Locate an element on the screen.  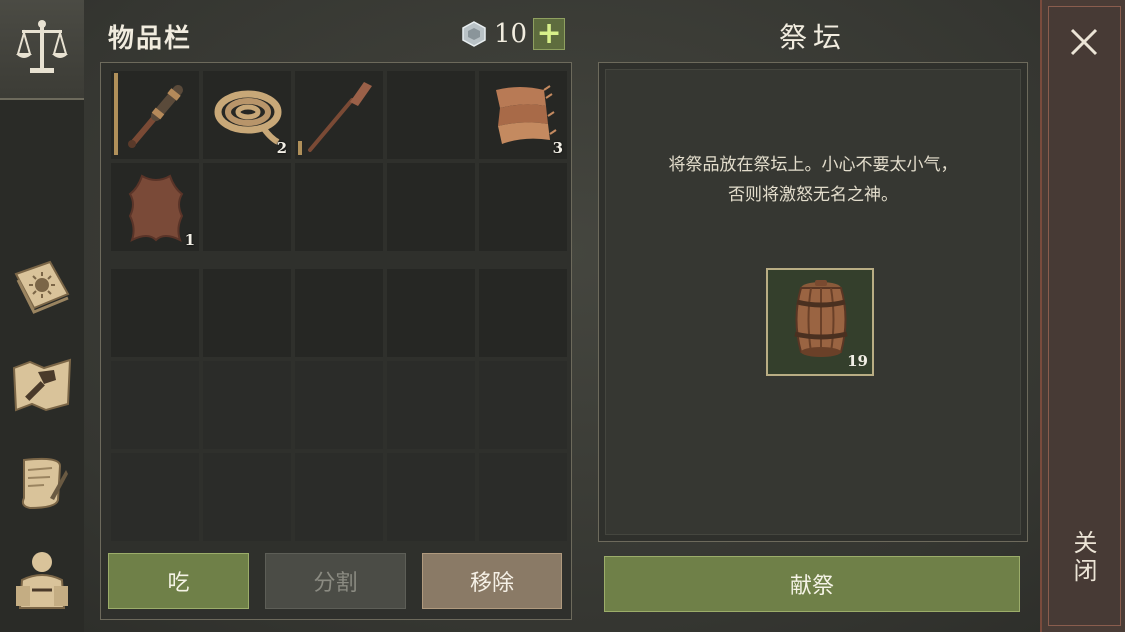
add-currency-button: + is located at coordinates (549, 34).